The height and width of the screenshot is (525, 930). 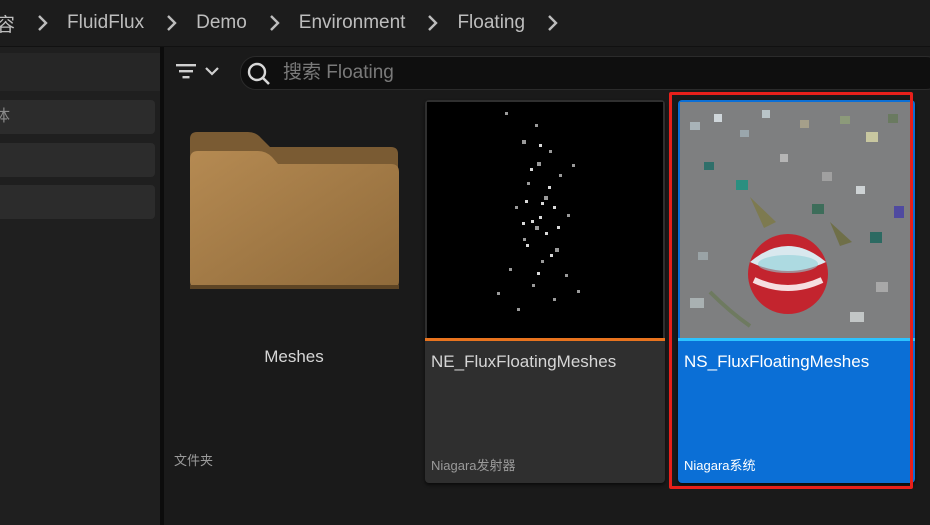 What do you see at coordinates (186, 71) in the screenshot?
I see `filter-lines-icon` at bounding box center [186, 71].